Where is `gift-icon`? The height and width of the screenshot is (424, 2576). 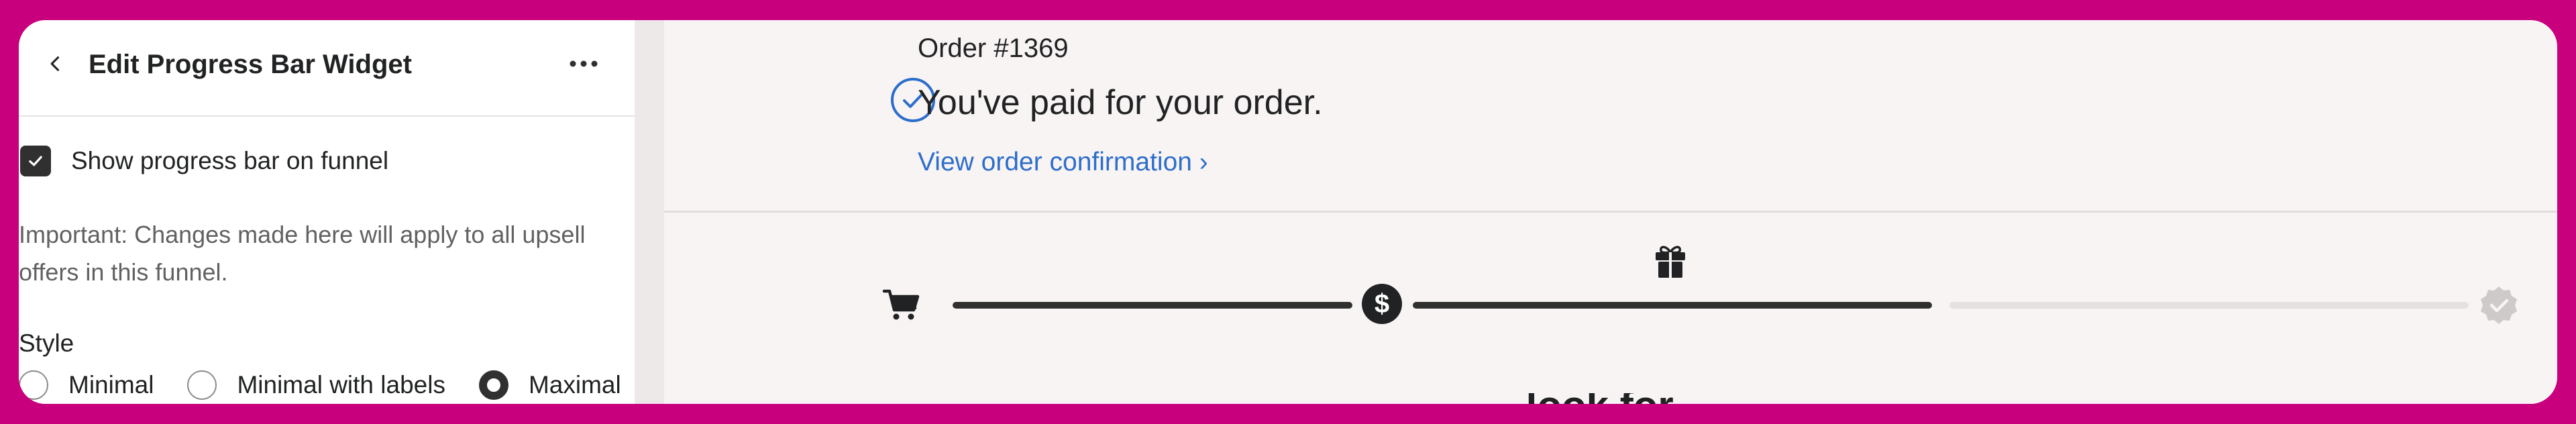 gift-icon is located at coordinates (1670, 262).